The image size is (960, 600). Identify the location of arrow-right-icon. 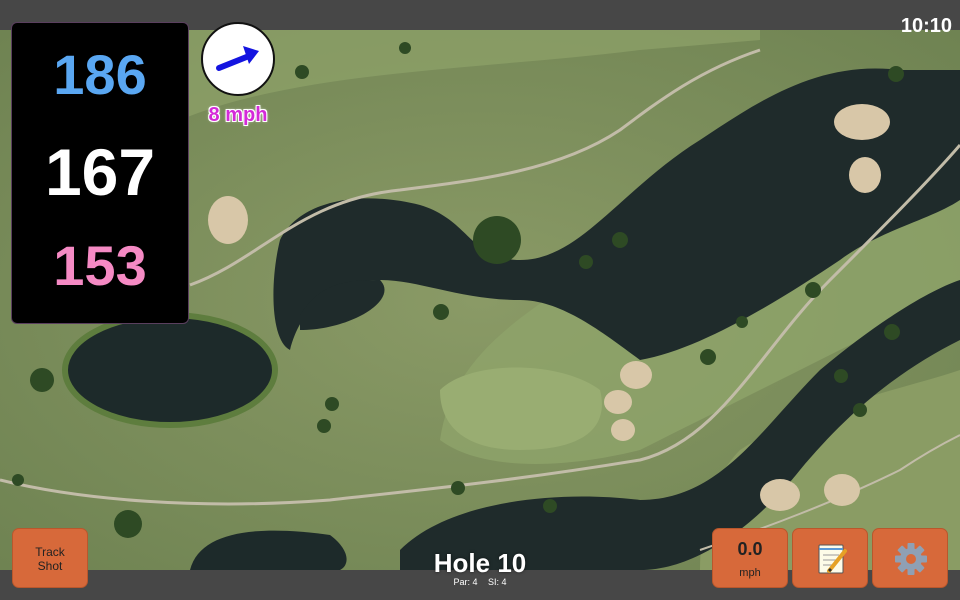
(237, 58).